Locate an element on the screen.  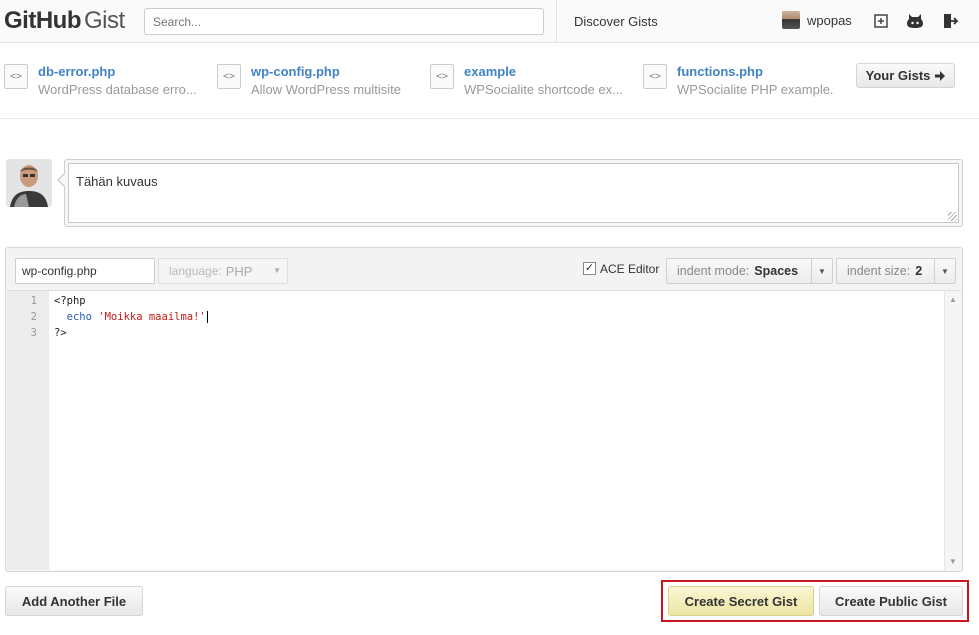
code-content: <?php echo 'Moikka maailma!' ?> is located at coordinates (131, 317).